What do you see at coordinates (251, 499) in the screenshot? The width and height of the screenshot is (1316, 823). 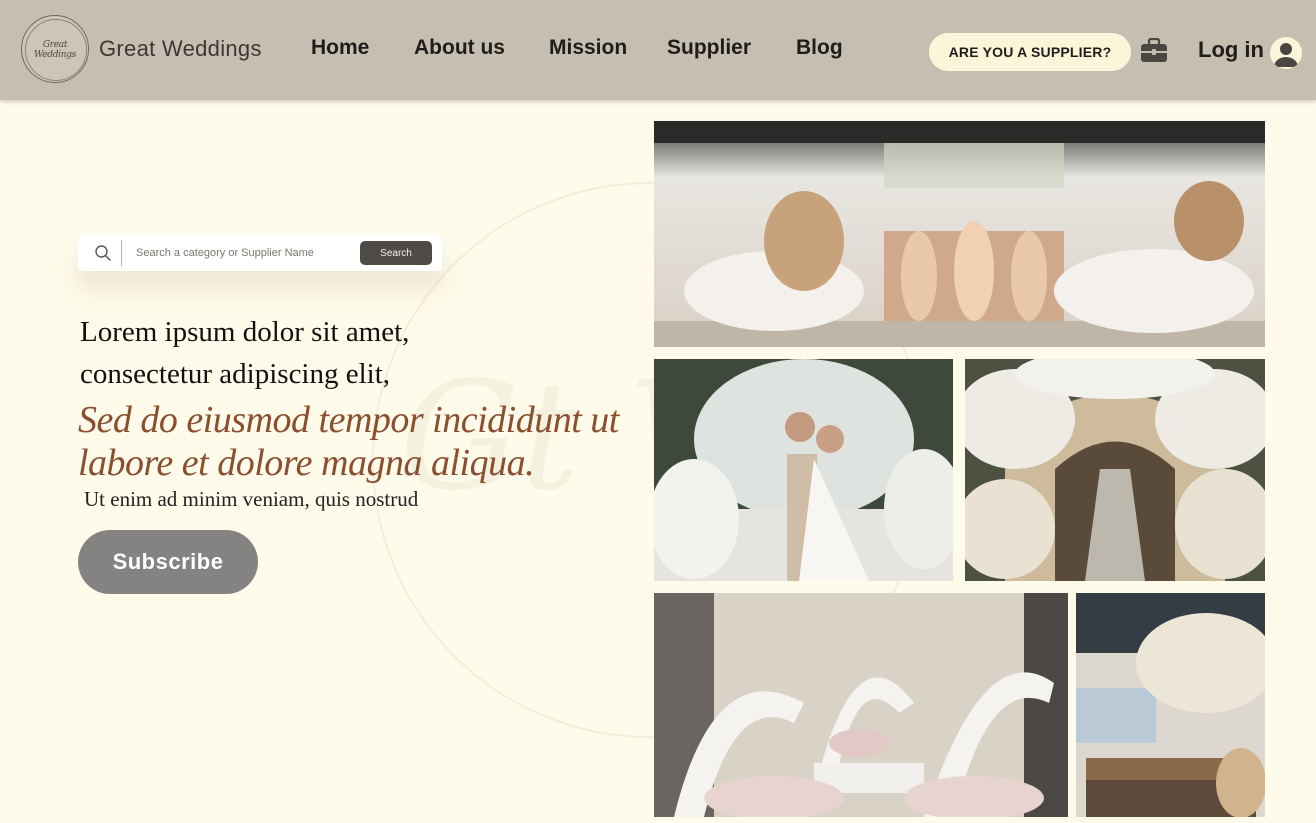 I see `hero-subline: Ut enim ad minim veniam, quis nostrud` at bounding box center [251, 499].